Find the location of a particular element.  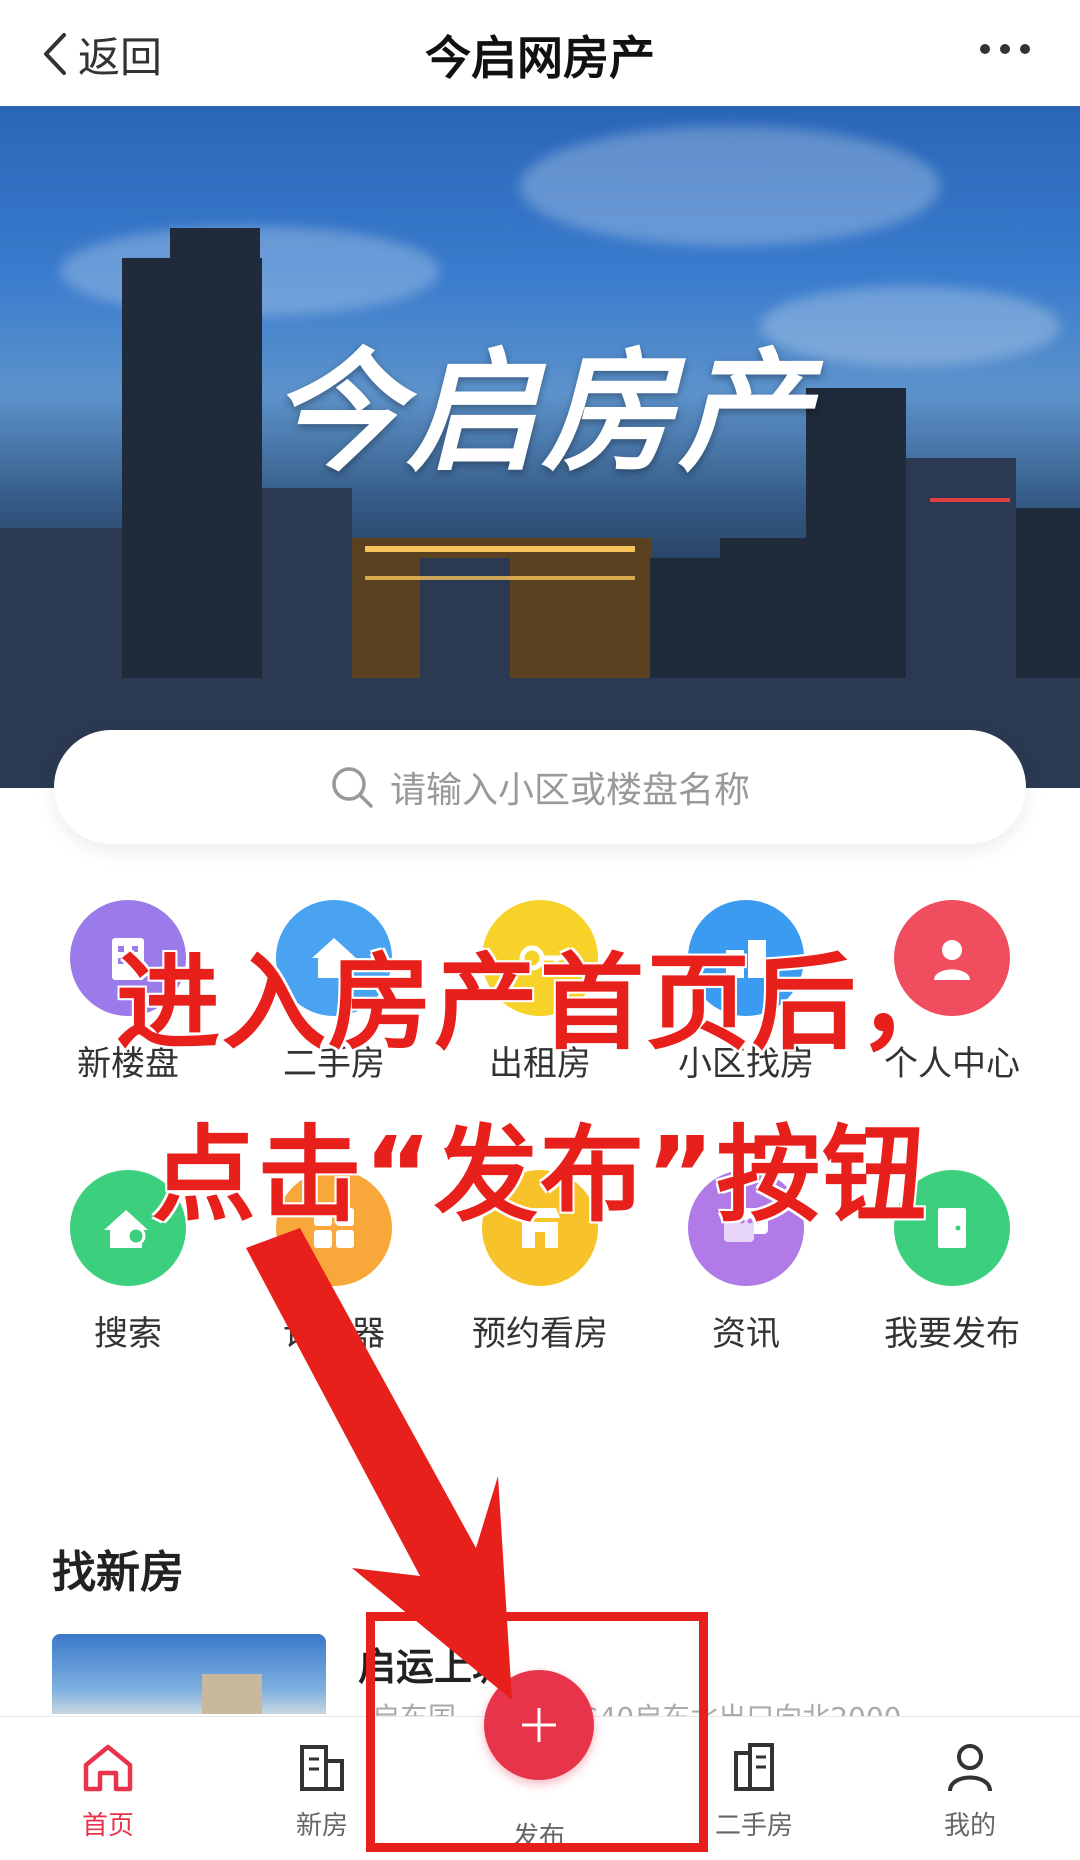

tab-home: 首页 is located at coordinates (108, 1790).